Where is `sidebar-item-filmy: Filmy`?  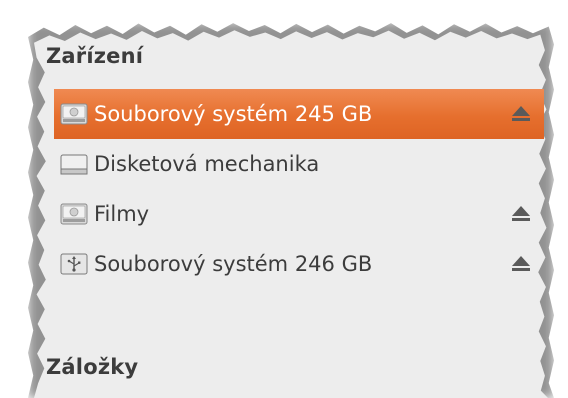
sidebar-item-filmy: Filmy is located at coordinates (299, 214).